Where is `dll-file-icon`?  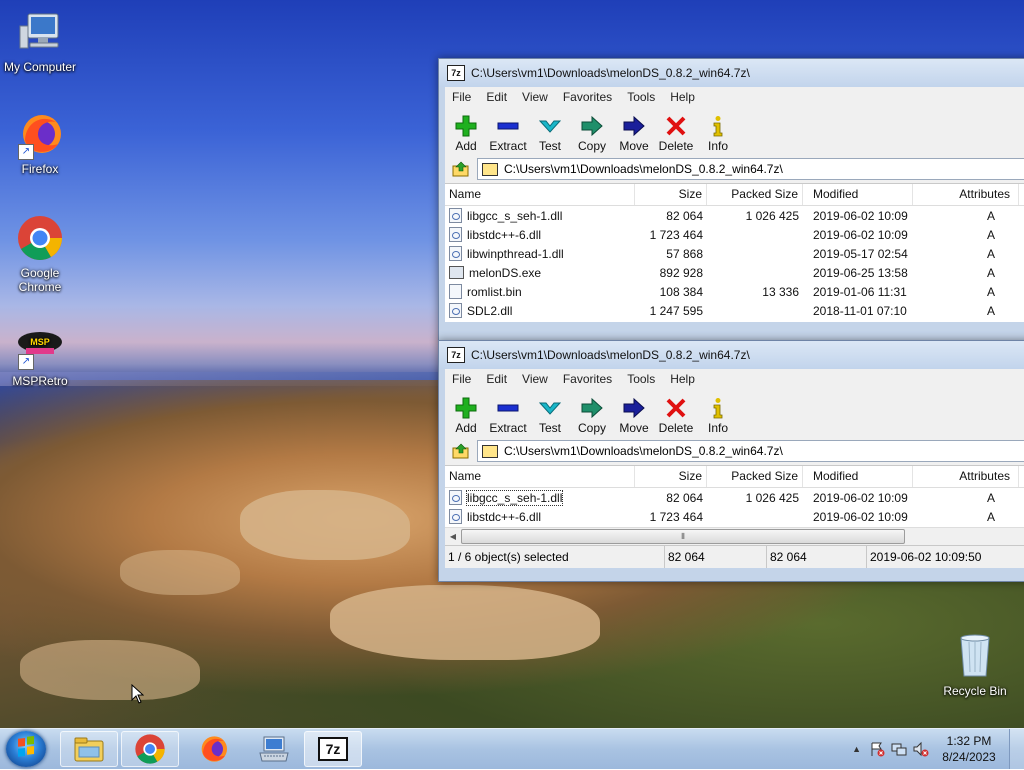
dll-file-icon is located at coordinates (455, 497).